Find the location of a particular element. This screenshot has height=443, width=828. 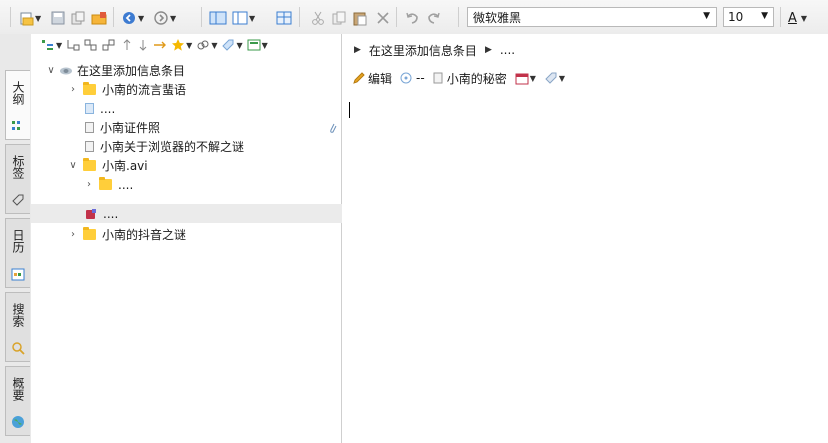

font-color-button: A ▼ is located at coordinates (797, 18).